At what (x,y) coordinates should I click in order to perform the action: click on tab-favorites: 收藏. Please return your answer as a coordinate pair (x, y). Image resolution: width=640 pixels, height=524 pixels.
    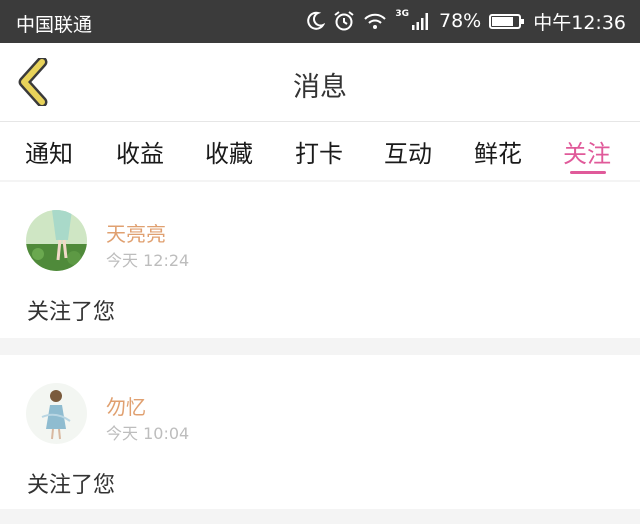
    Looking at the image, I should click on (229, 151).